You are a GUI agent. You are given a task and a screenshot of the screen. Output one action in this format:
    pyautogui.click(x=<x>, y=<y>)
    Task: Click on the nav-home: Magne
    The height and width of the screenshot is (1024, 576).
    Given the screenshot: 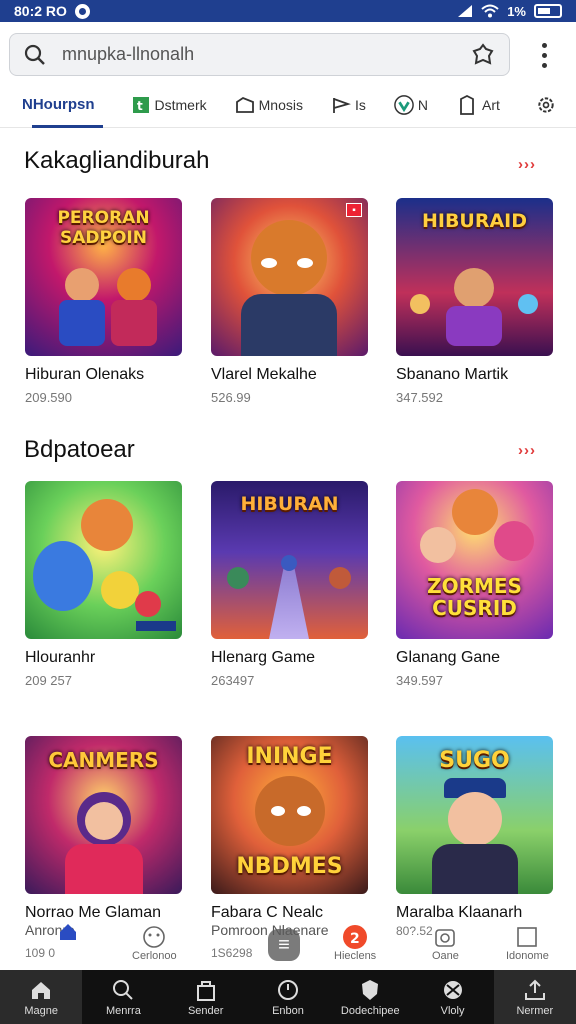 What is the action you would take?
    pyautogui.click(x=41, y=997)
    